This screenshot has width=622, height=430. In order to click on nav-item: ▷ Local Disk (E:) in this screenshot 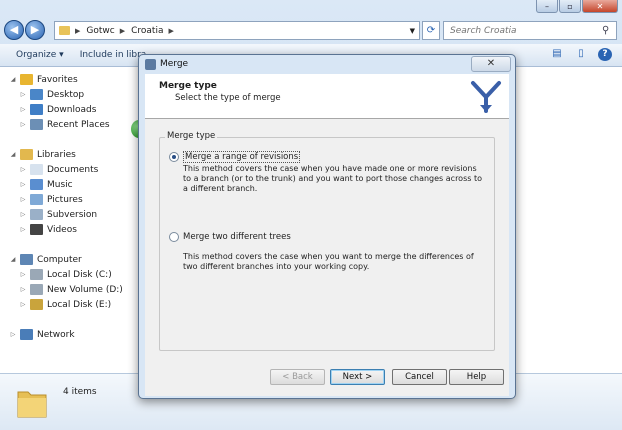, I will do `click(64, 304)`.